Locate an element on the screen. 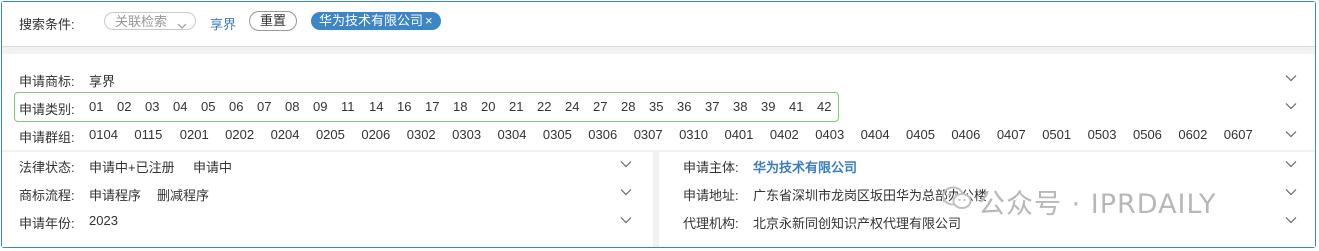  application-year-value: 2023 is located at coordinates (103, 220).